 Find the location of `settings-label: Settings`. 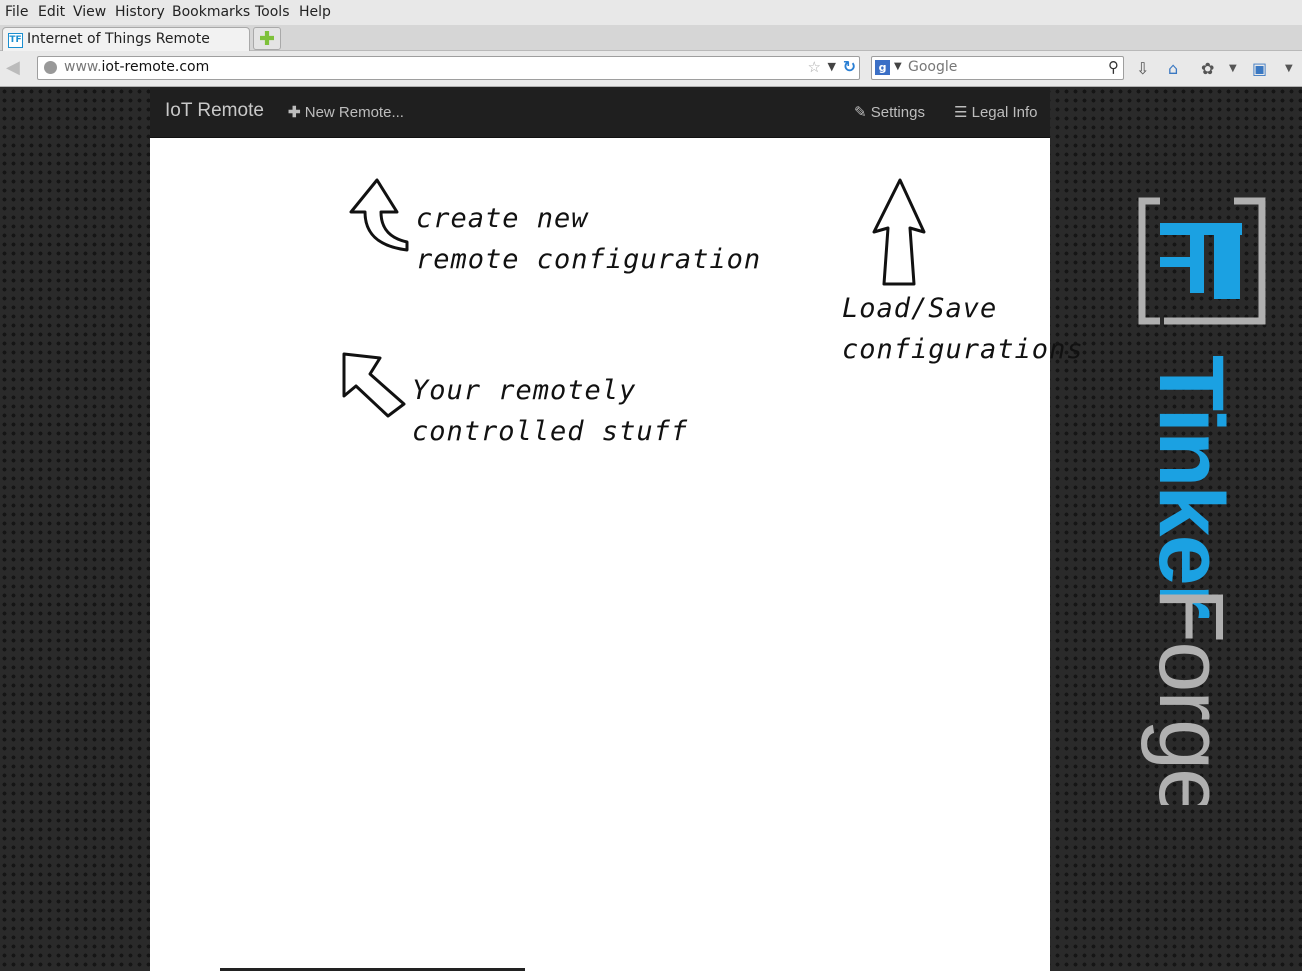

settings-label: Settings is located at coordinates (897, 112).